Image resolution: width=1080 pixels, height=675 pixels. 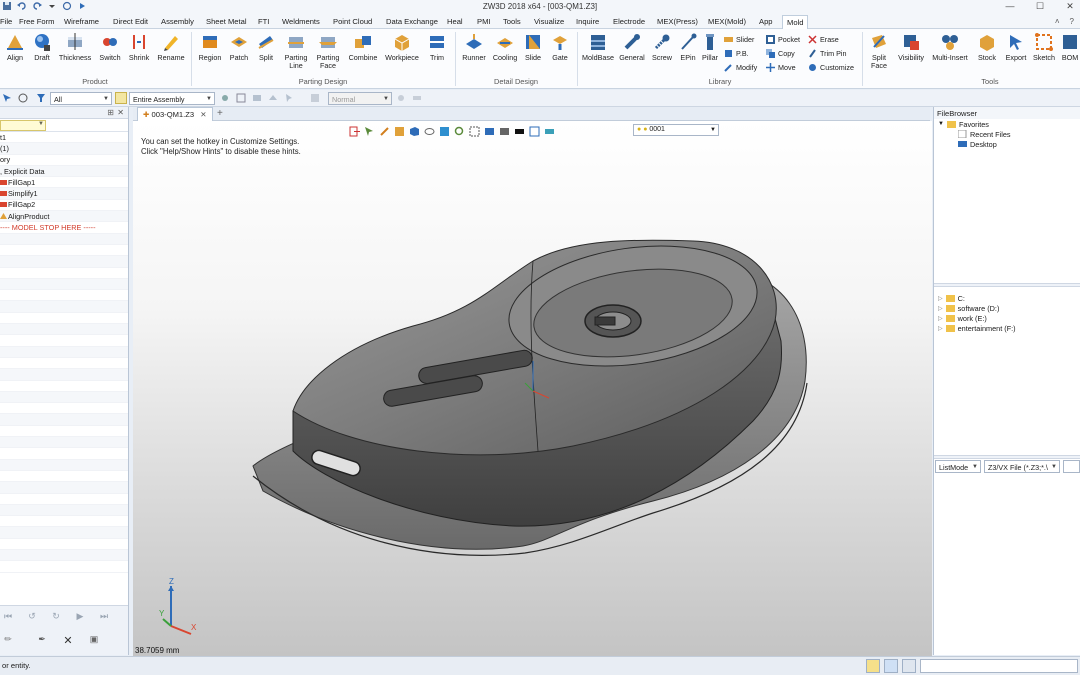 What do you see at coordinates (8, 618) in the screenshot?
I see `rewind-icon: ⏮` at bounding box center [8, 618].